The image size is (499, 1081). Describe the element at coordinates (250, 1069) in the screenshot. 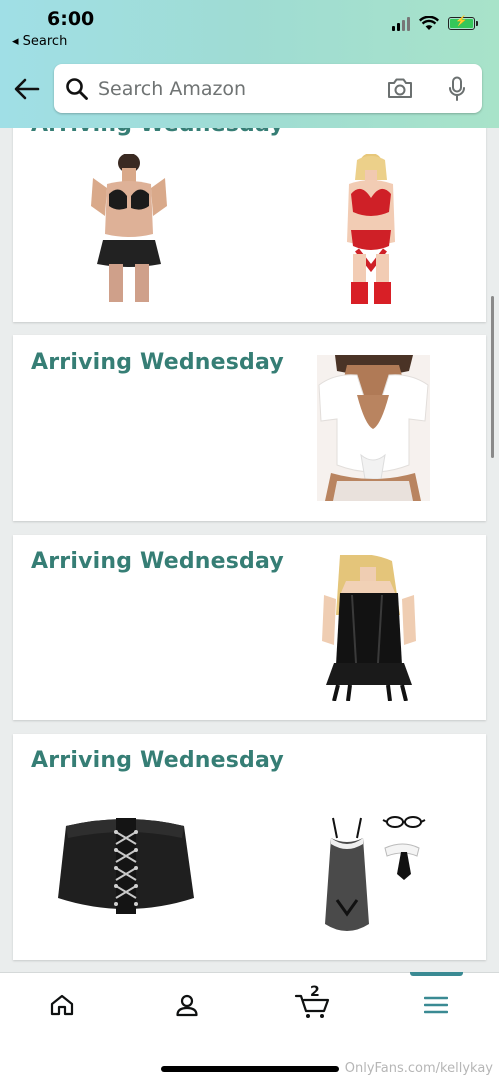

I see `home-indicator` at that location.